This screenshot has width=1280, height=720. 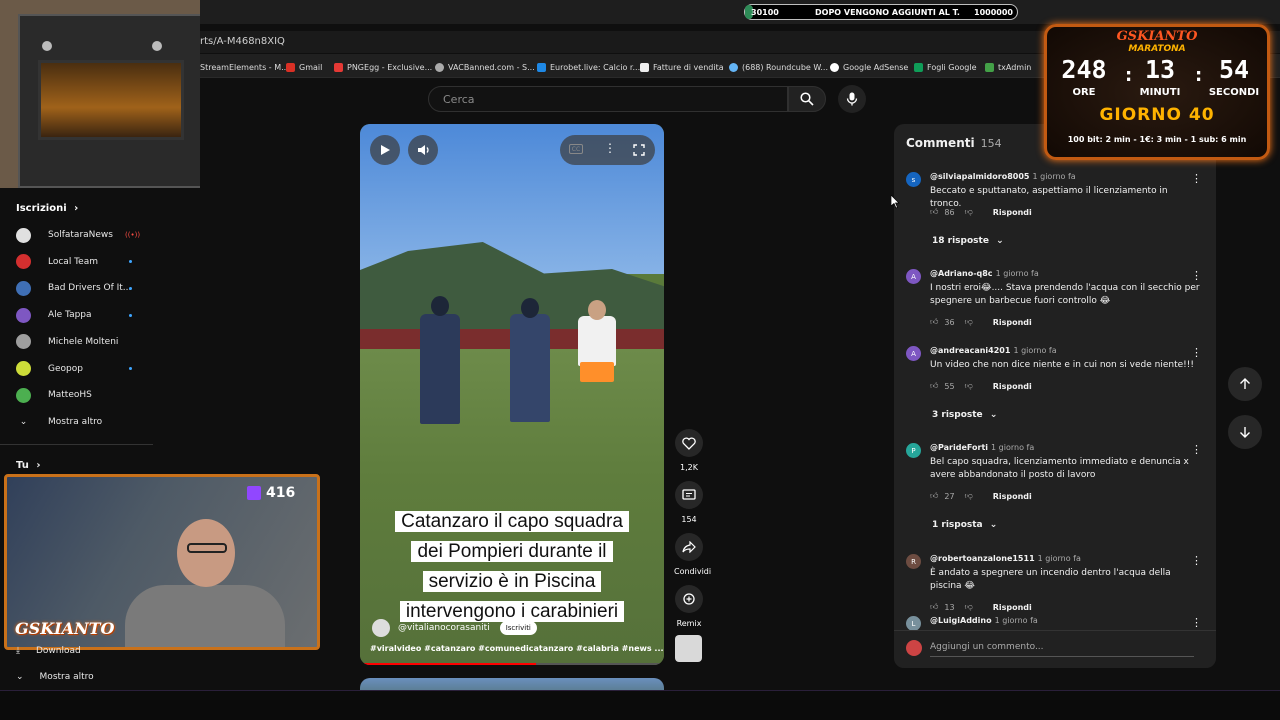 I want to click on comment-actions: 👍︎ 27 👎︎ Rispondi, so click(x=981, y=496).